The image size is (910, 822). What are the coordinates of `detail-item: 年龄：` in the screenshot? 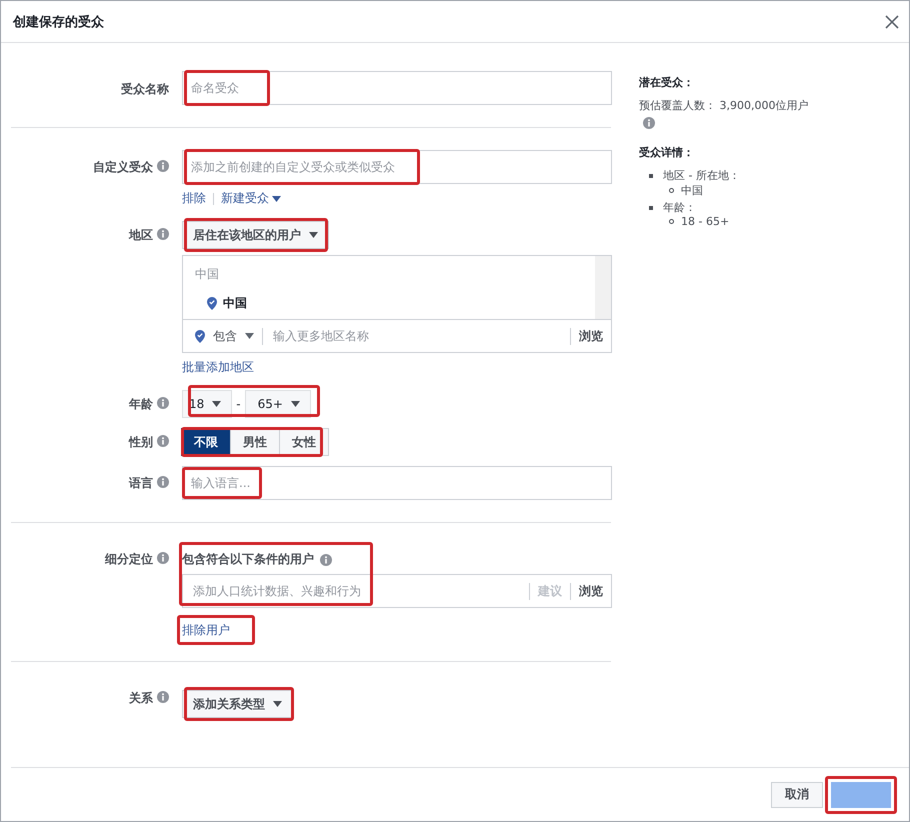 It's located at (680, 207).